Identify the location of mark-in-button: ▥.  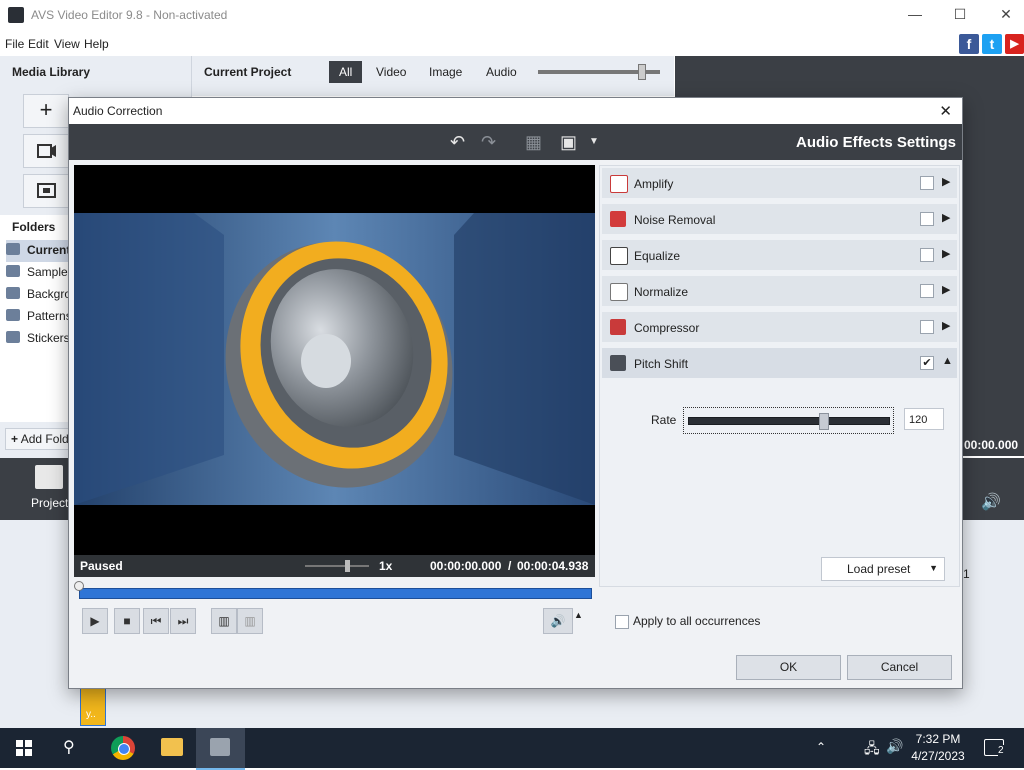
(224, 621).